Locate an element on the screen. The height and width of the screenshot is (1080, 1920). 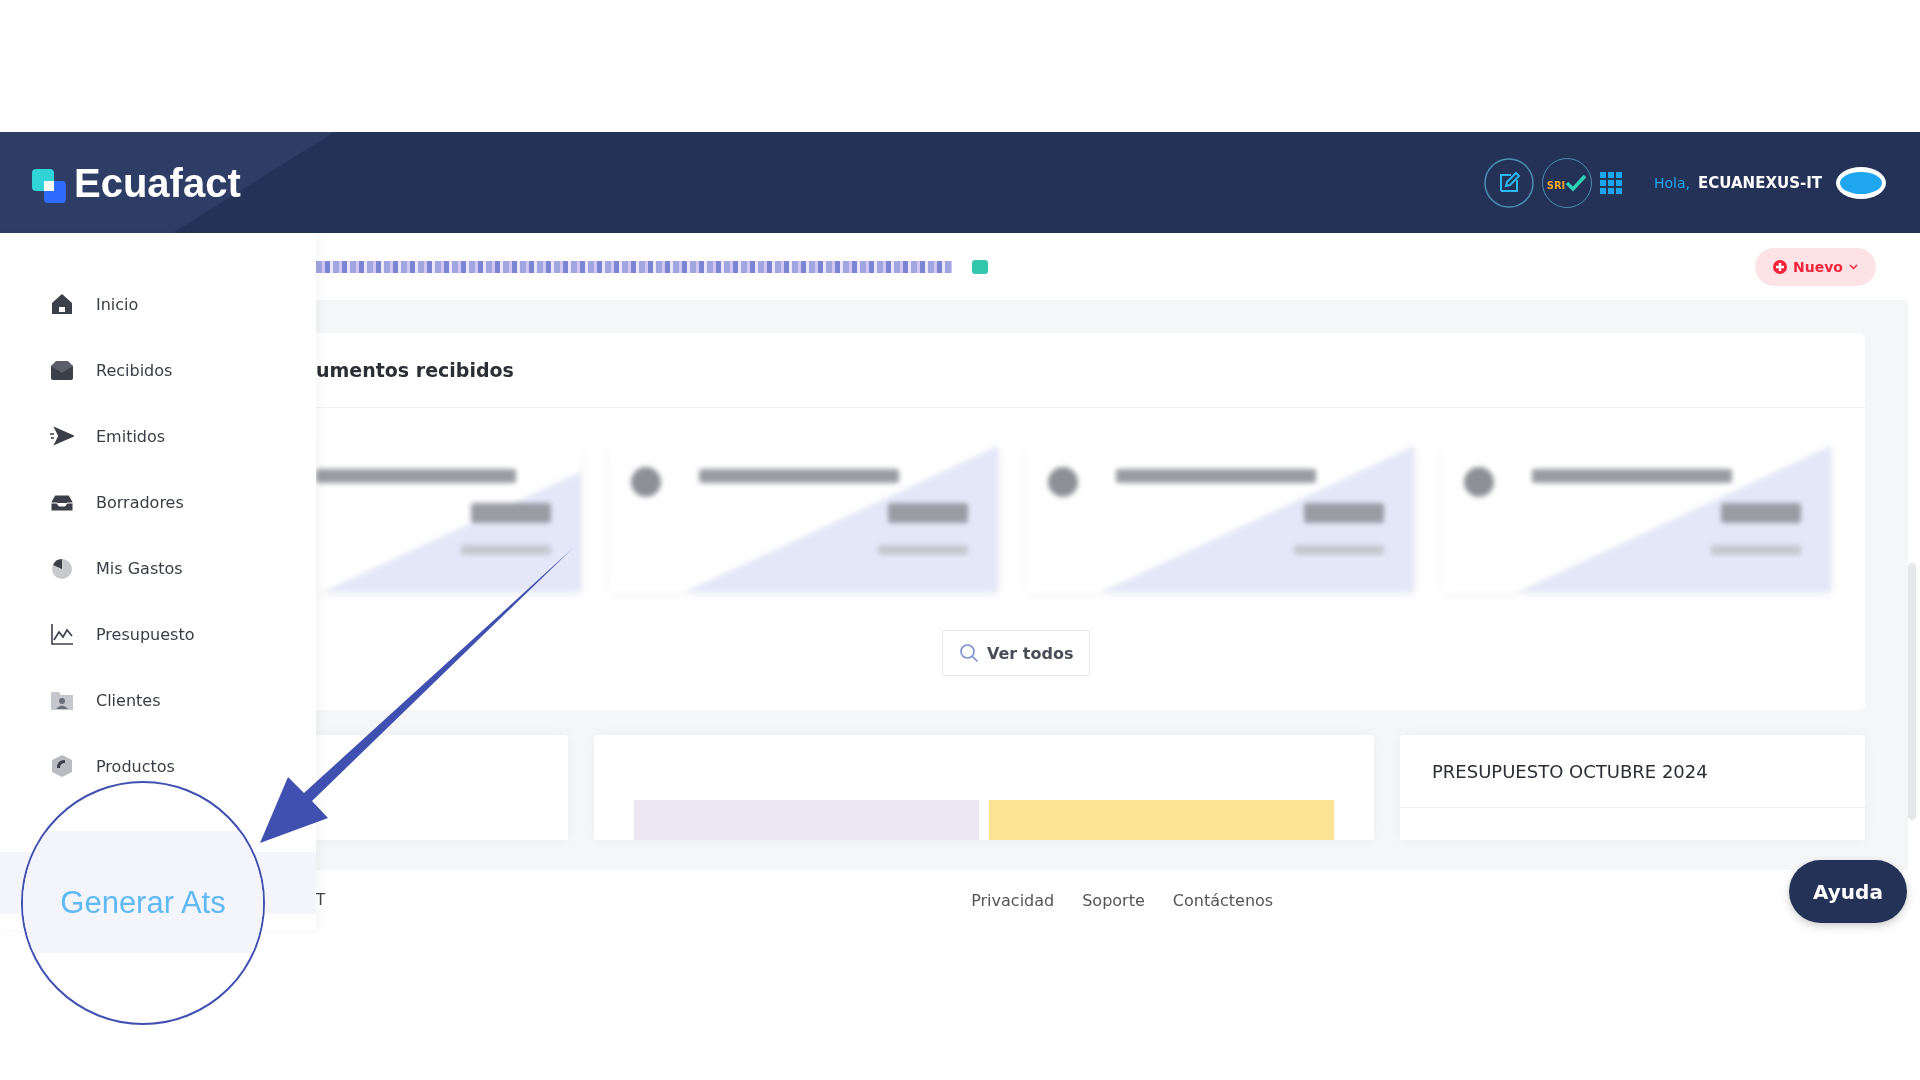
sidebar-item: Recibidos is located at coordinates (158, 370).